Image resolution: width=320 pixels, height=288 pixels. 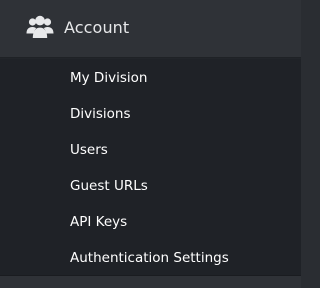 What do you see at coordinates (108, 78) in the screenshot?
I see `sidebar-item-my-division: My Division` at bounding box center [108, 78].